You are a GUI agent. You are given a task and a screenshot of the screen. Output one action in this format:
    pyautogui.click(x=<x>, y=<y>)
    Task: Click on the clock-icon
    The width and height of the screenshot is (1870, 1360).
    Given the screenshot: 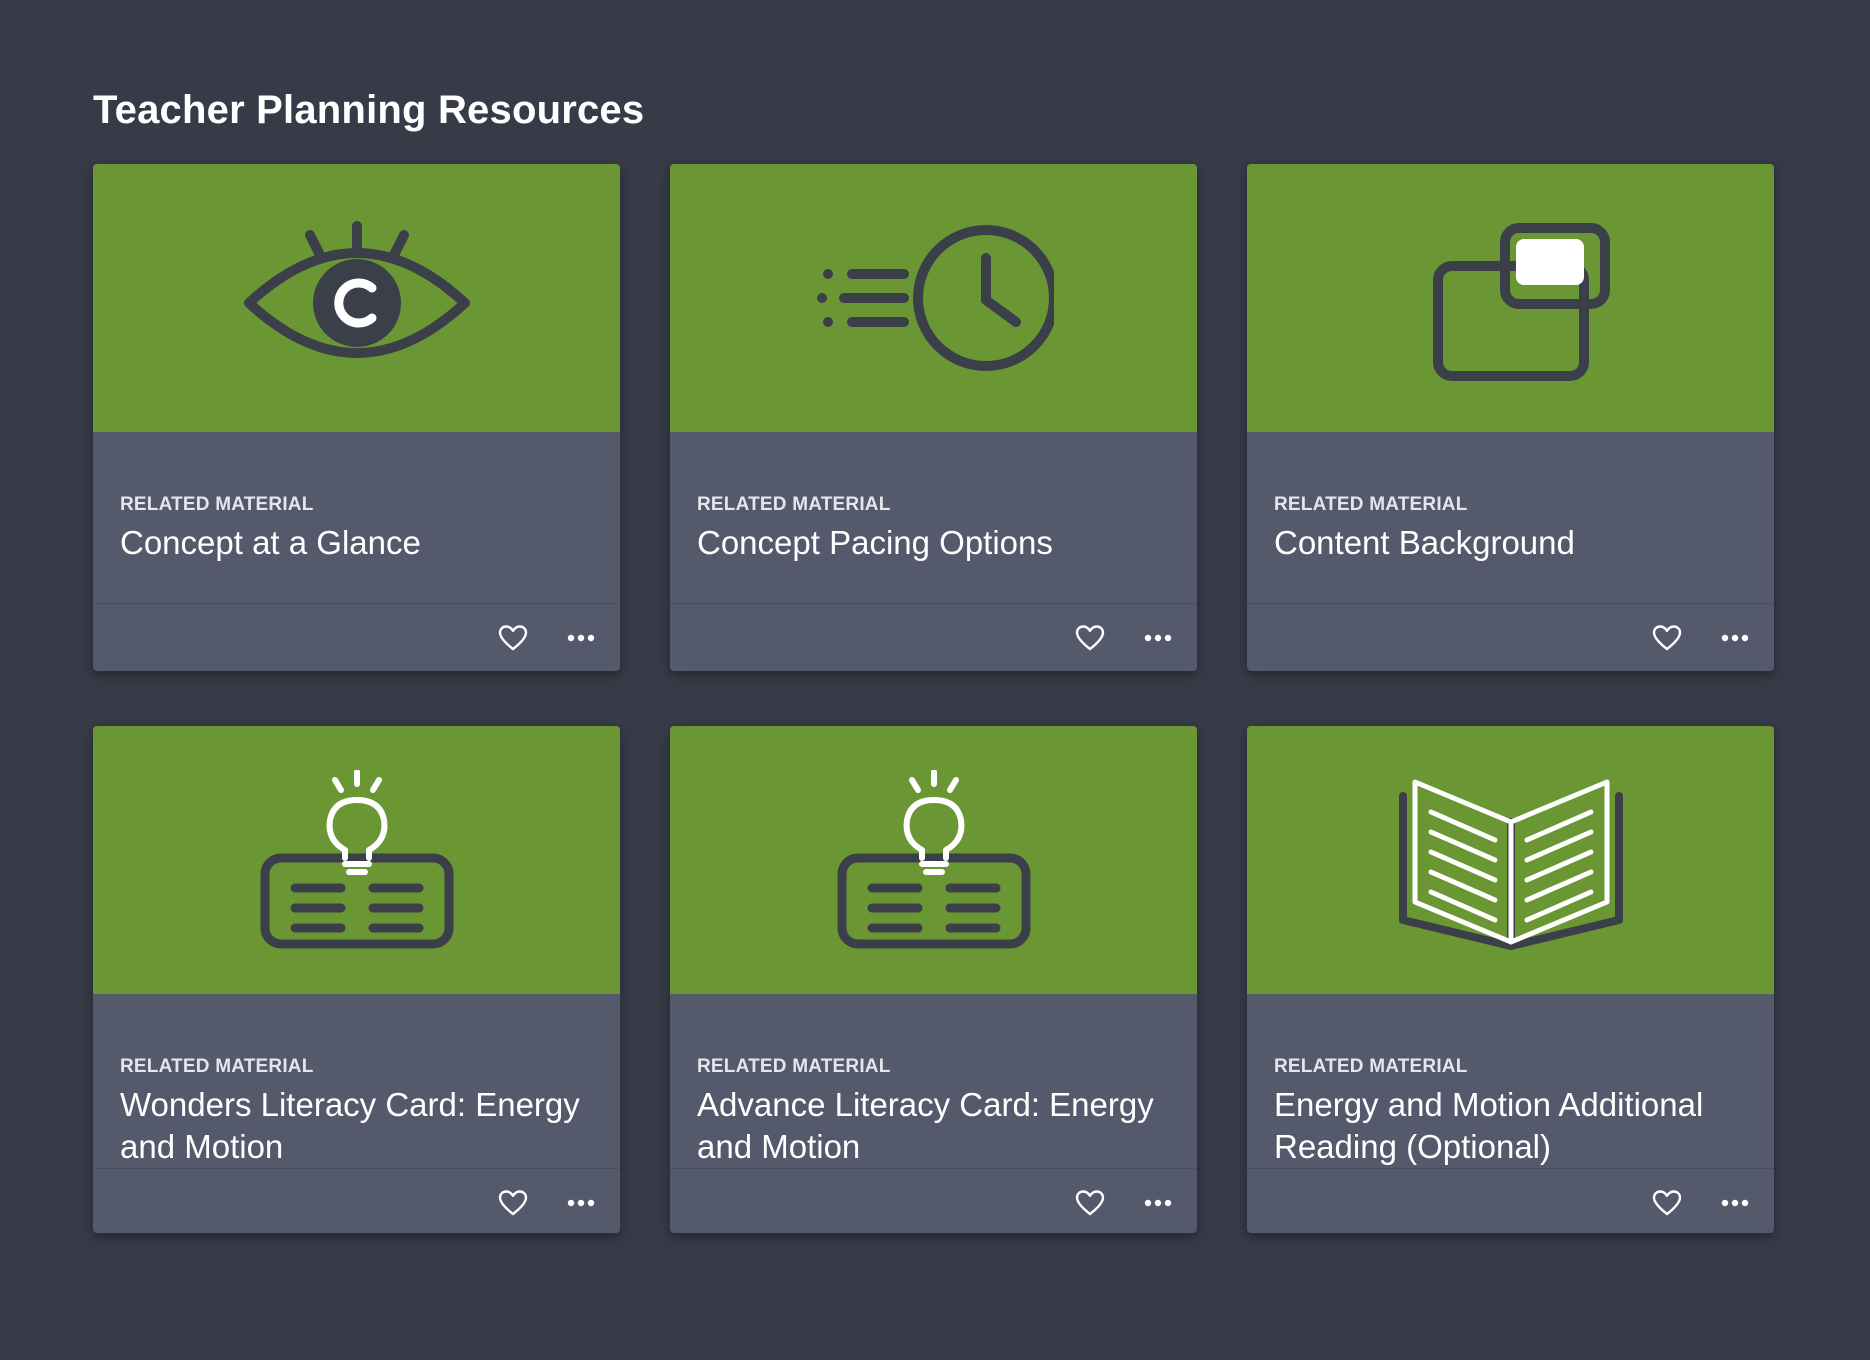 What is the action you would take?
    pyautogui.click(x=935, y=298)
    